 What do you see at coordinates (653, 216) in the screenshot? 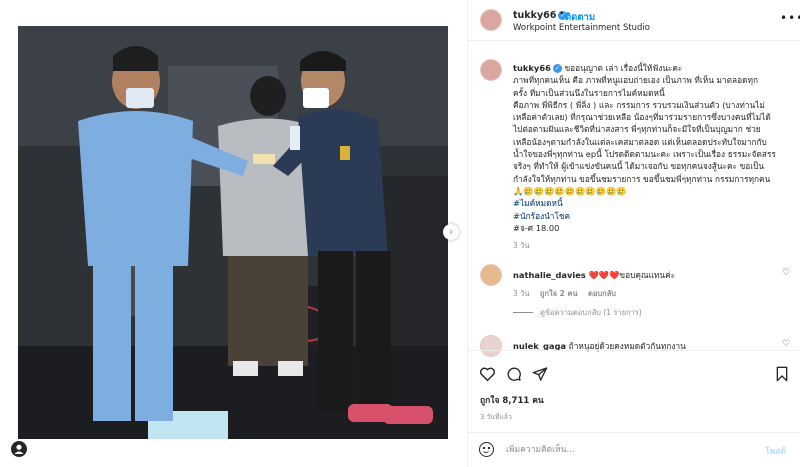
I see `hashtag-link: #นักร้องนำโชค` at bounding box center [653, 216].